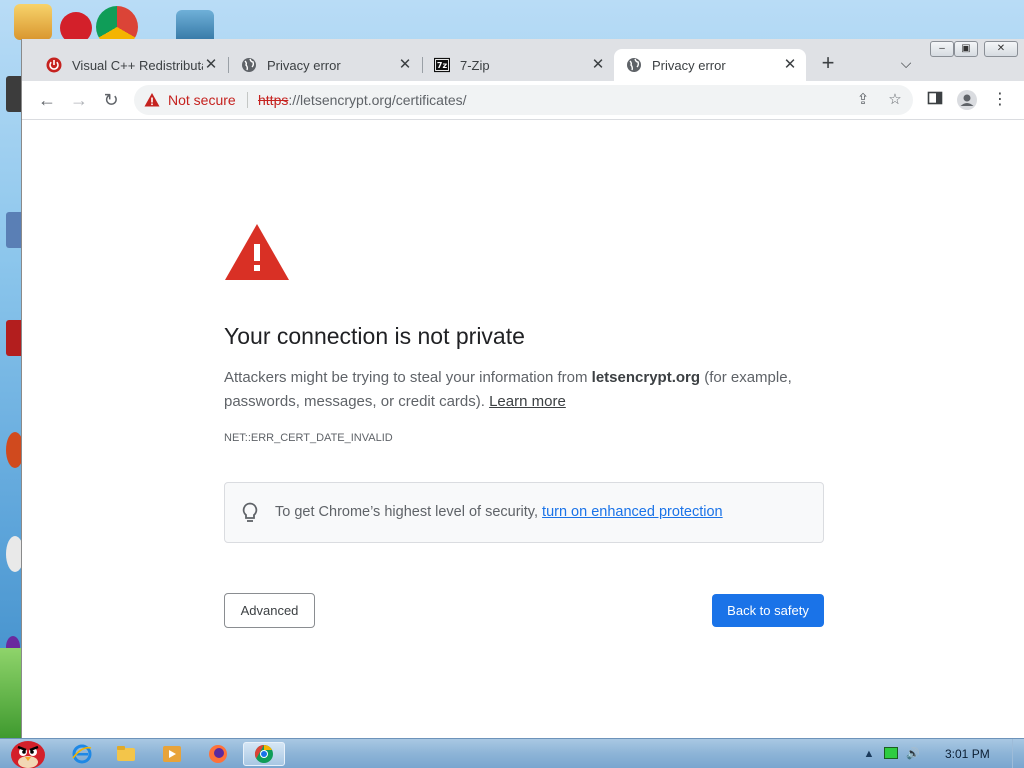 This screenshot has width=1024, height=768. What do you see at coordinates (512, 753) in the screenshot?
I see `taskbar: ▲ 🔊 3:01 PM` at bounding box center [512, 753].